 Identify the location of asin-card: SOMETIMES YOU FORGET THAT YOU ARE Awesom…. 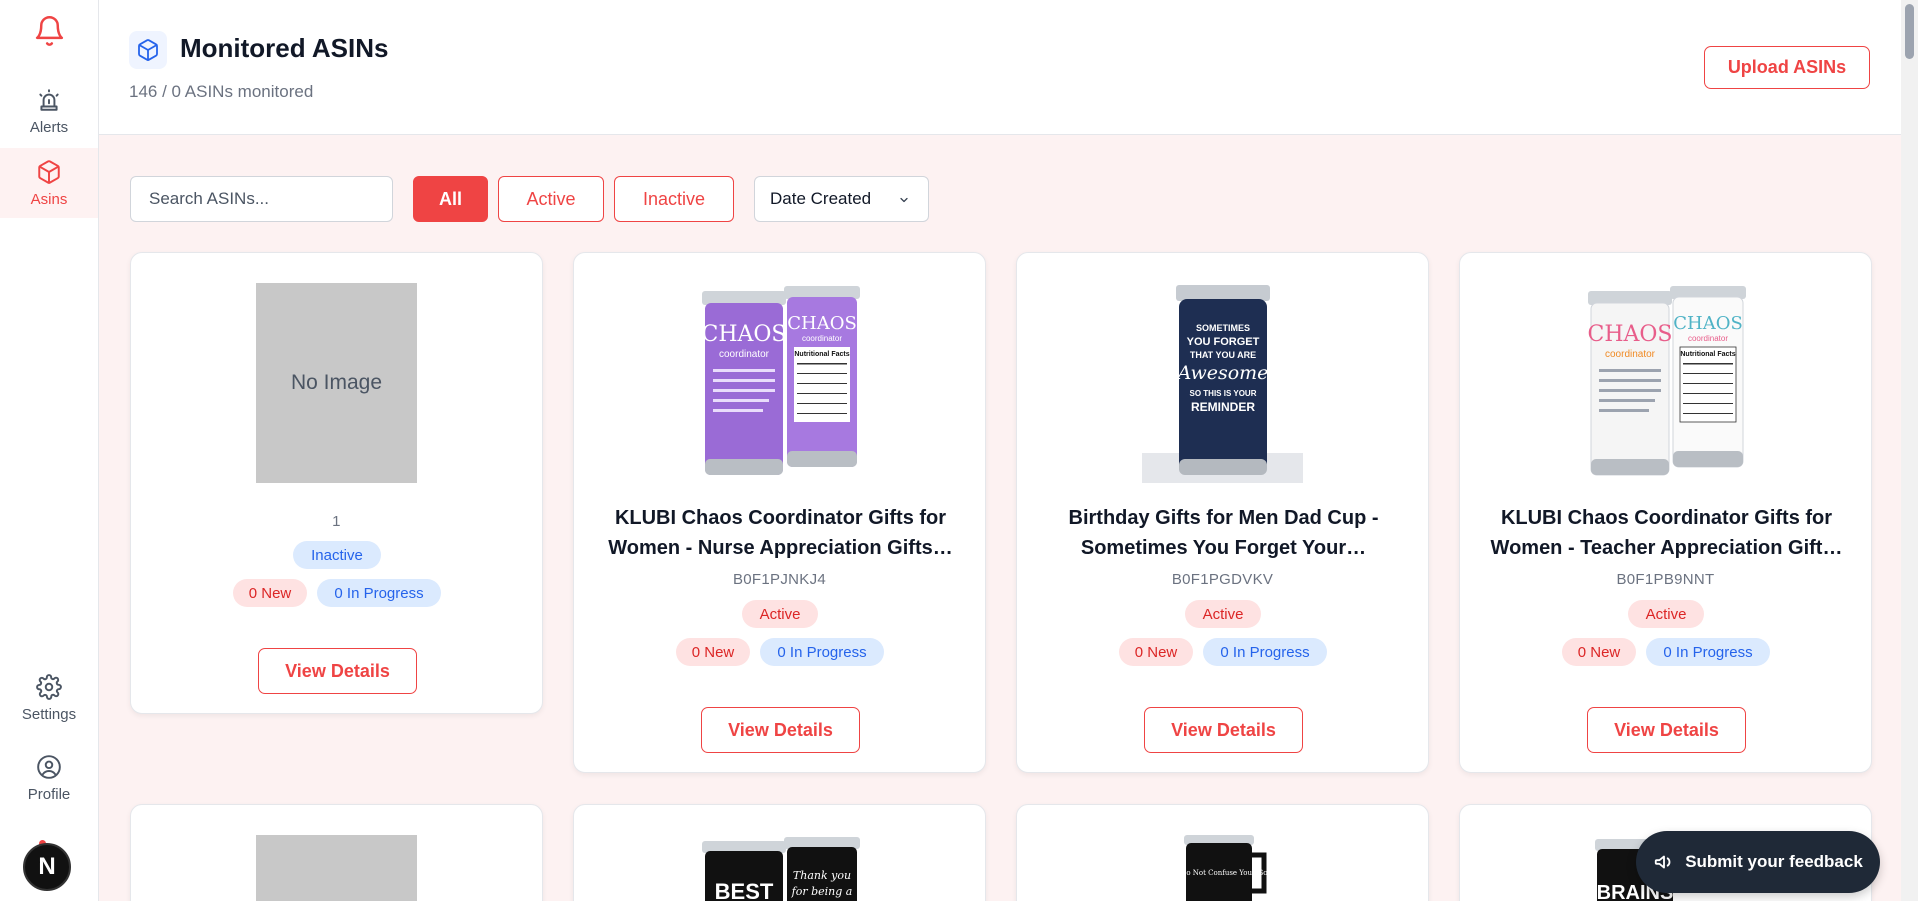
(1222, 512).